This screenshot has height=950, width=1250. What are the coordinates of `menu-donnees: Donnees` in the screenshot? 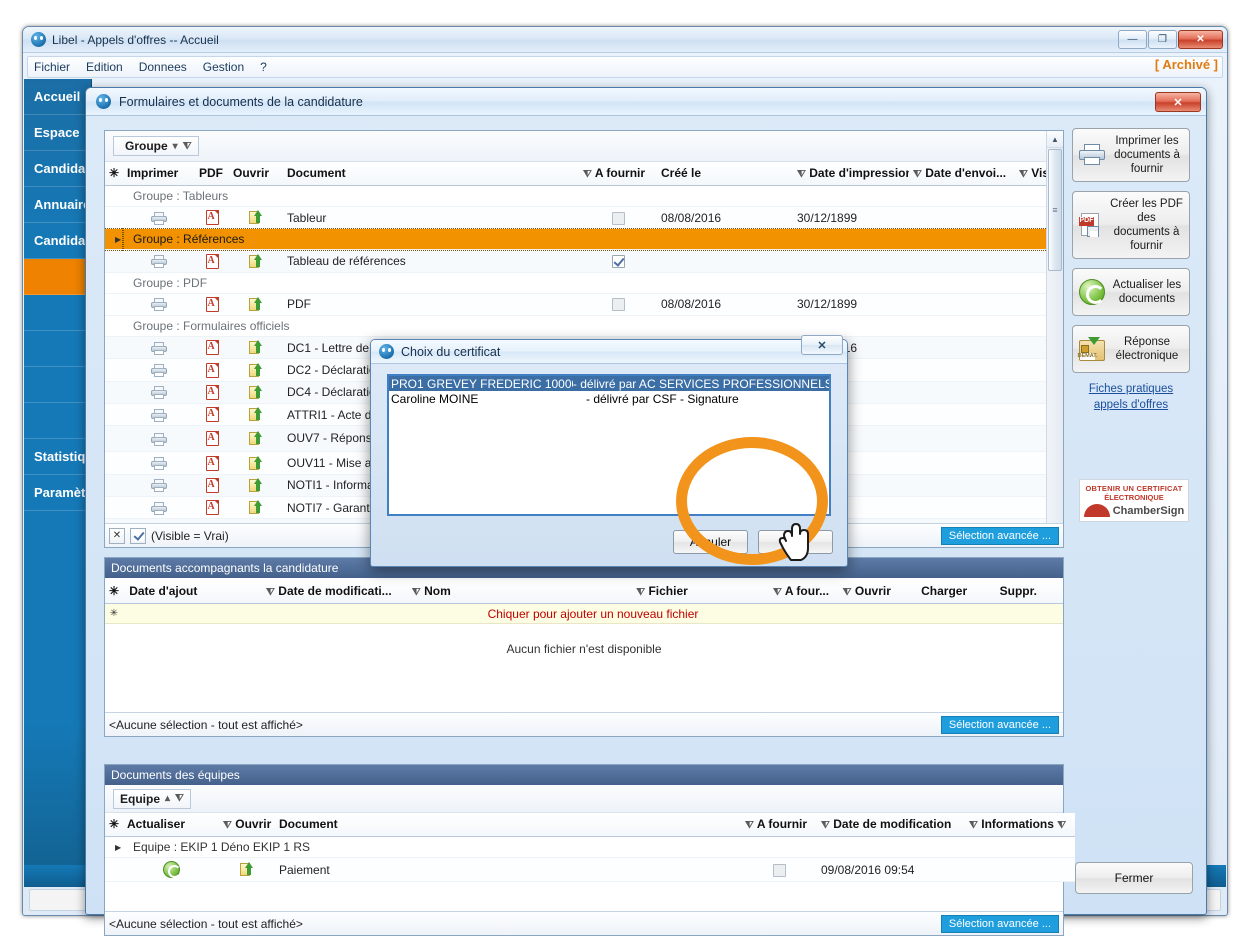 It's located at (163, 67).